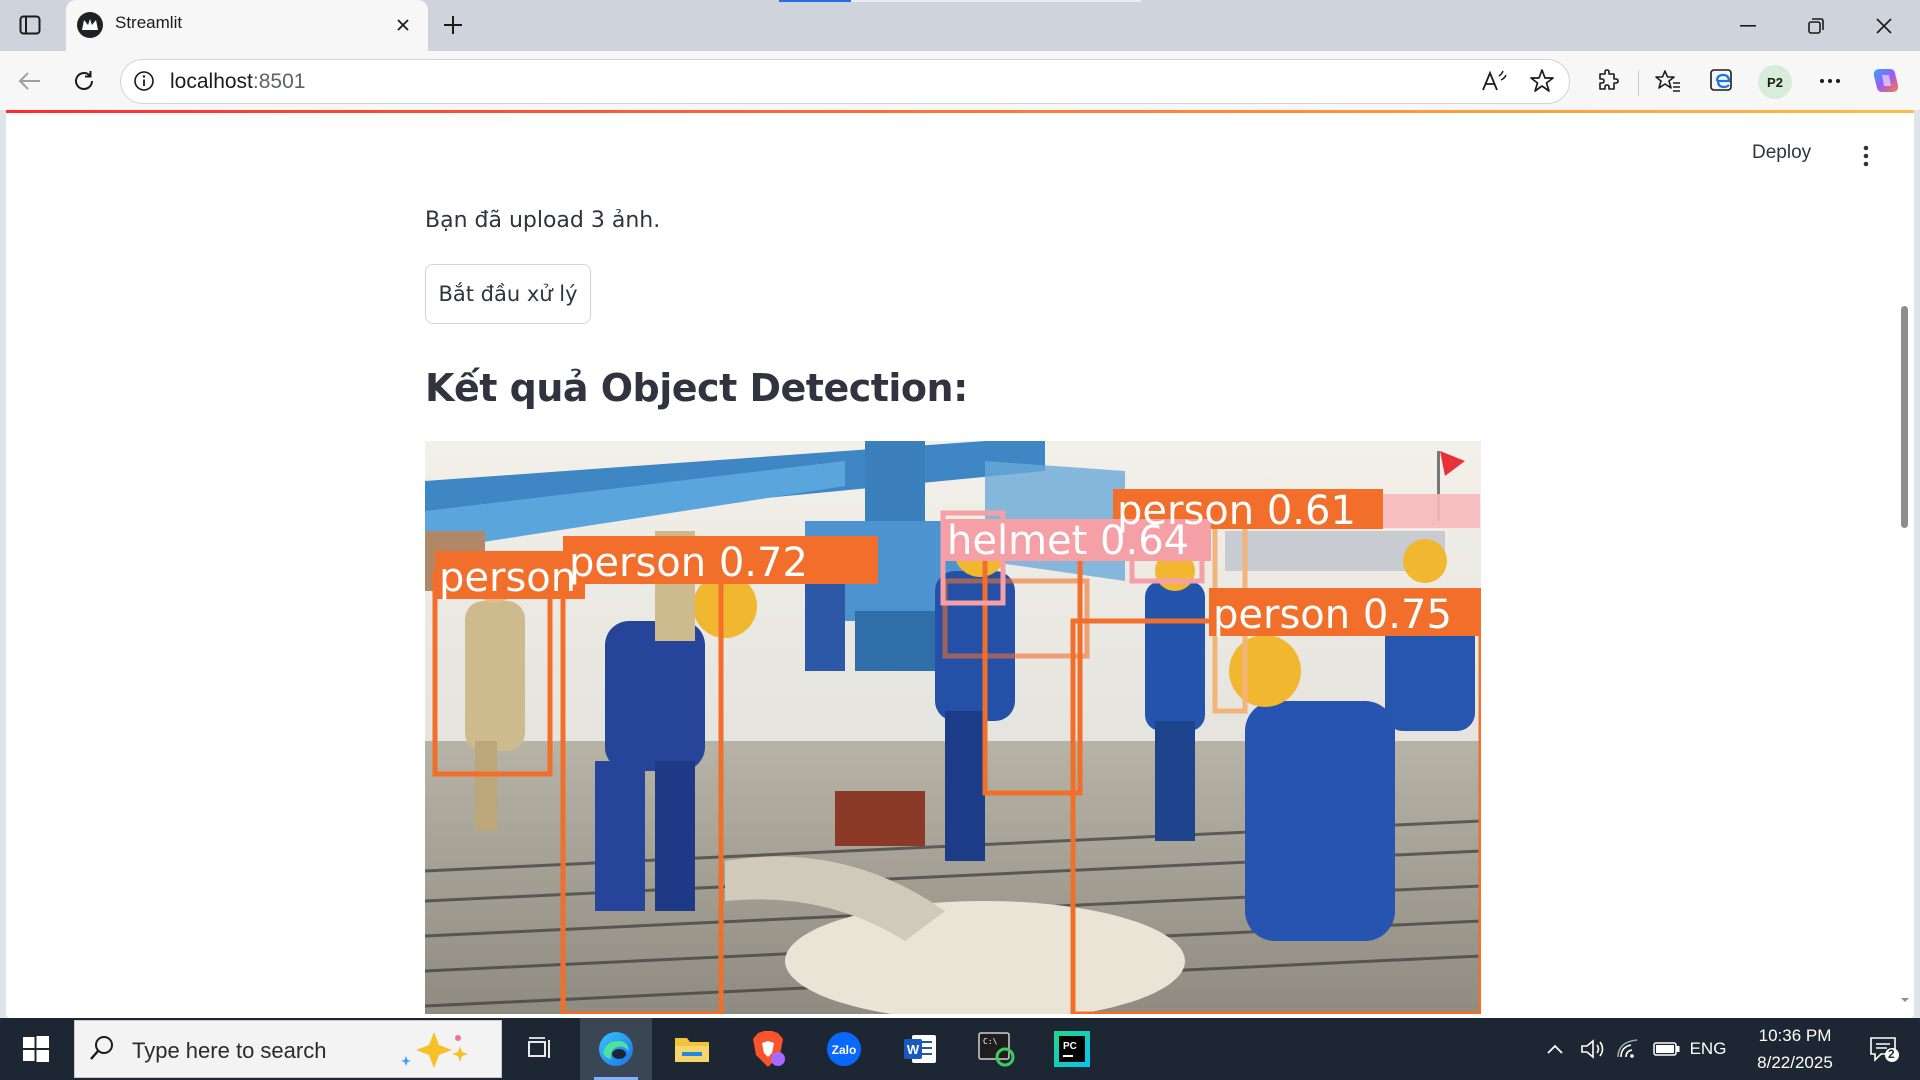  Describe the element at coordinates (1068, 541) in the screenshot. I see `label-helmet: helmet 0.64` at that location.